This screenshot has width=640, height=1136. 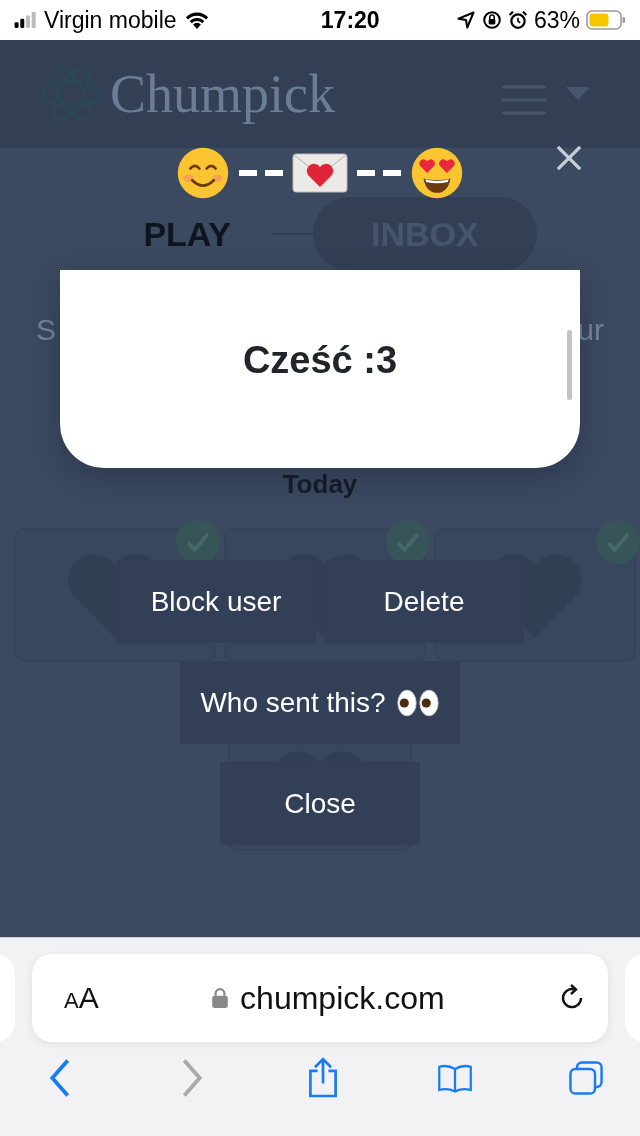 I want to click on message-text: Cześć :3, so click(x=320, y=360).